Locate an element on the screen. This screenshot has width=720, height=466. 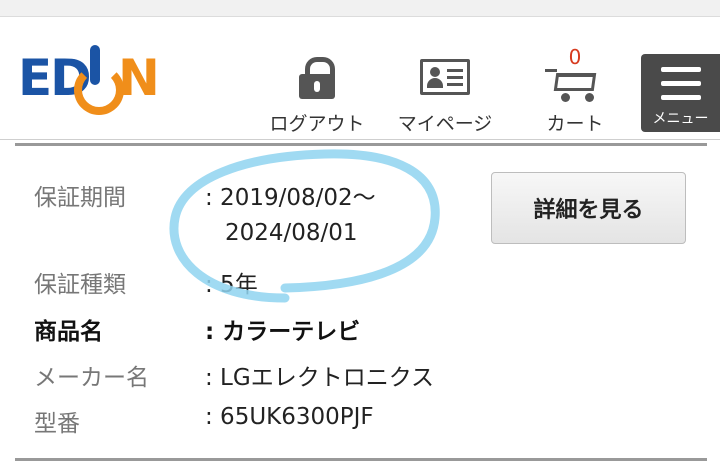
mypage-label: マイページ is located at coordinates (445, 124).